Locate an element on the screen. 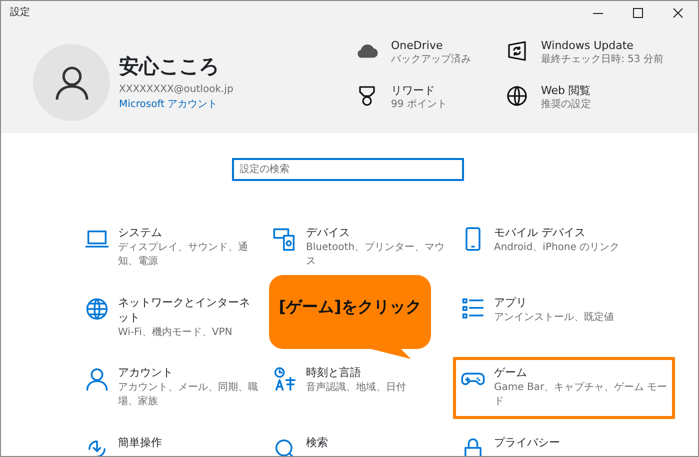 The height and width of the screenshot is (457, 699). category-subtitle: Wi-Fi、機内モード、VPN is located at coordinates (176, 333).